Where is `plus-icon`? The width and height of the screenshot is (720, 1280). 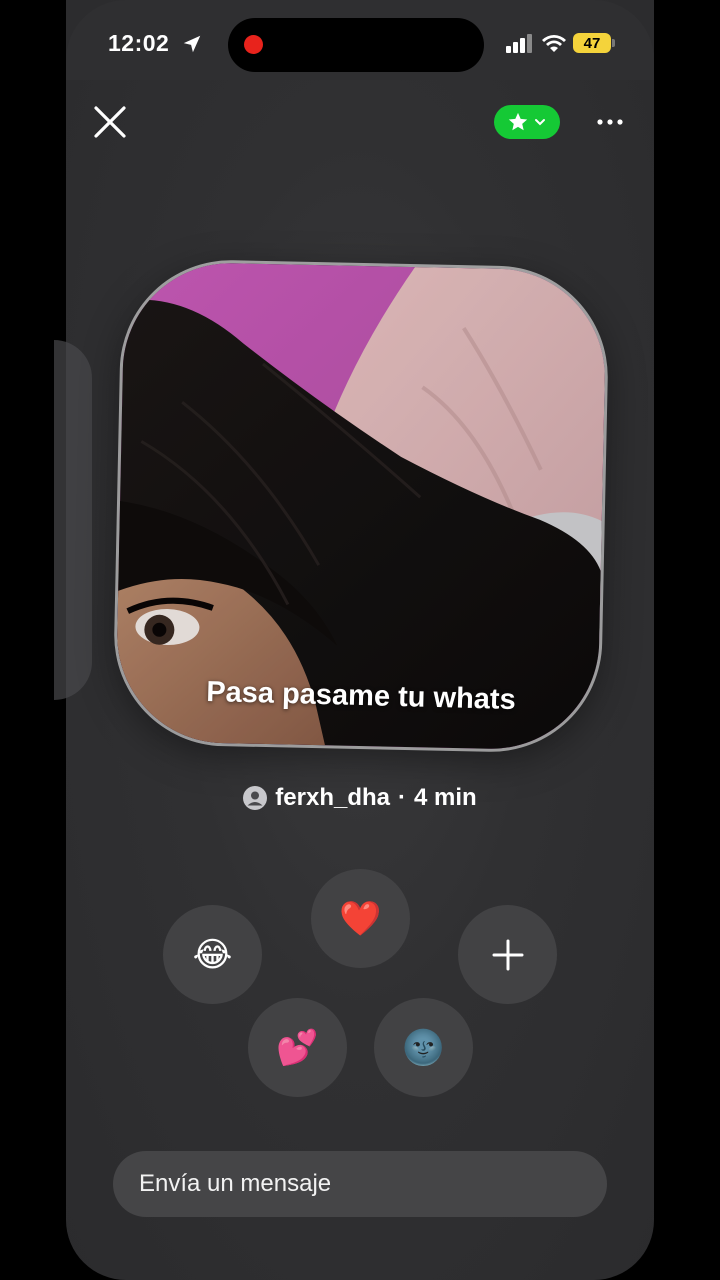
plus-icon is located at coordinates (507, 954).